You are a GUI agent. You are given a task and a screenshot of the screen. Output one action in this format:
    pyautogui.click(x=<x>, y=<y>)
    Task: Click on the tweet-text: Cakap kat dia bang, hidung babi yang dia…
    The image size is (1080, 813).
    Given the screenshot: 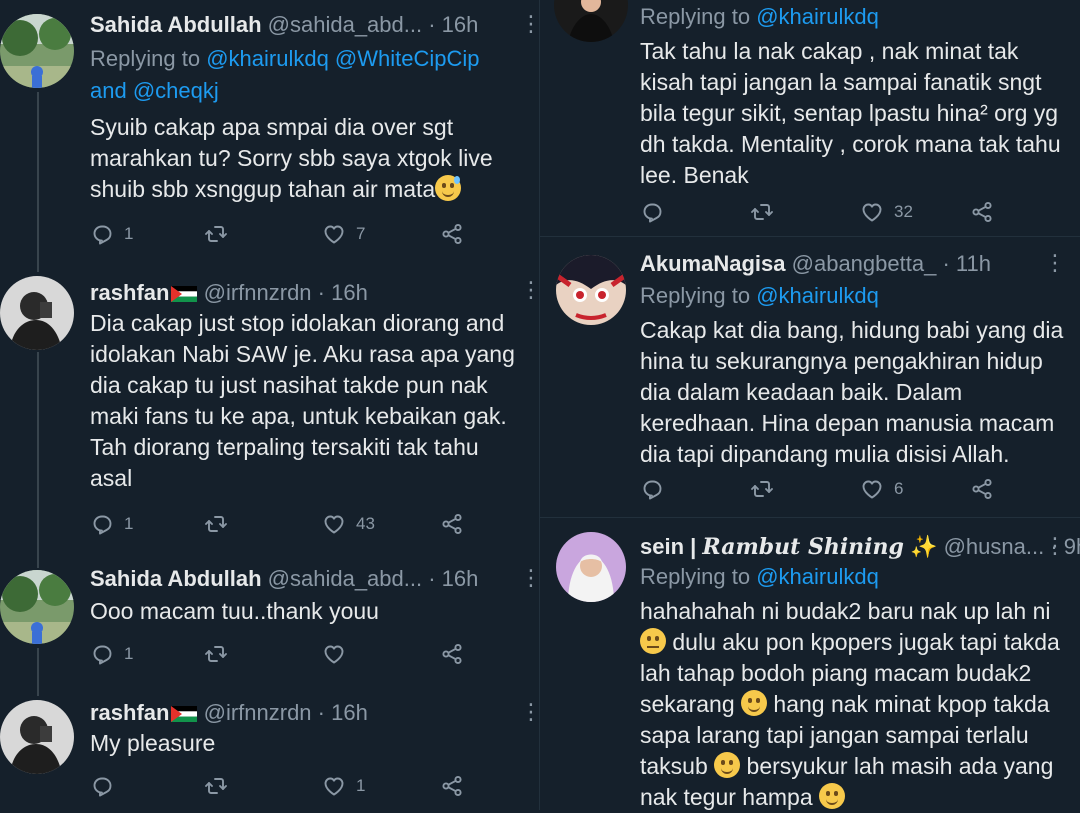 What is the action you would take?
    pyautogui.click(x=852, y=392)
    